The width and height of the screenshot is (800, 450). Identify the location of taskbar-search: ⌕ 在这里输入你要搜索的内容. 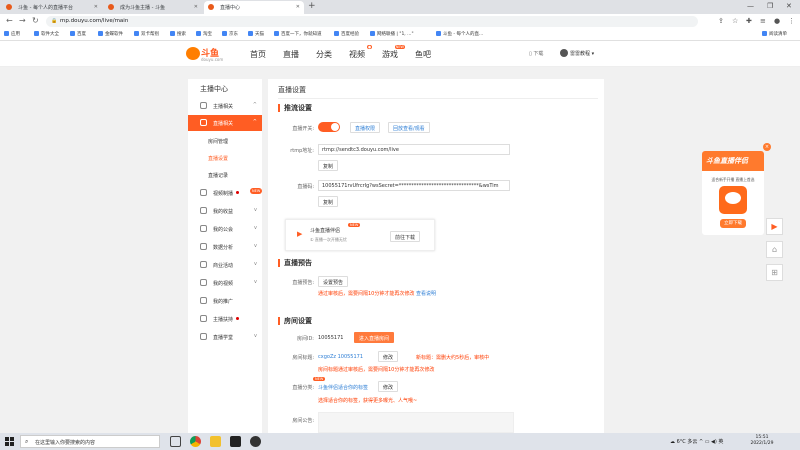
(90, 441).